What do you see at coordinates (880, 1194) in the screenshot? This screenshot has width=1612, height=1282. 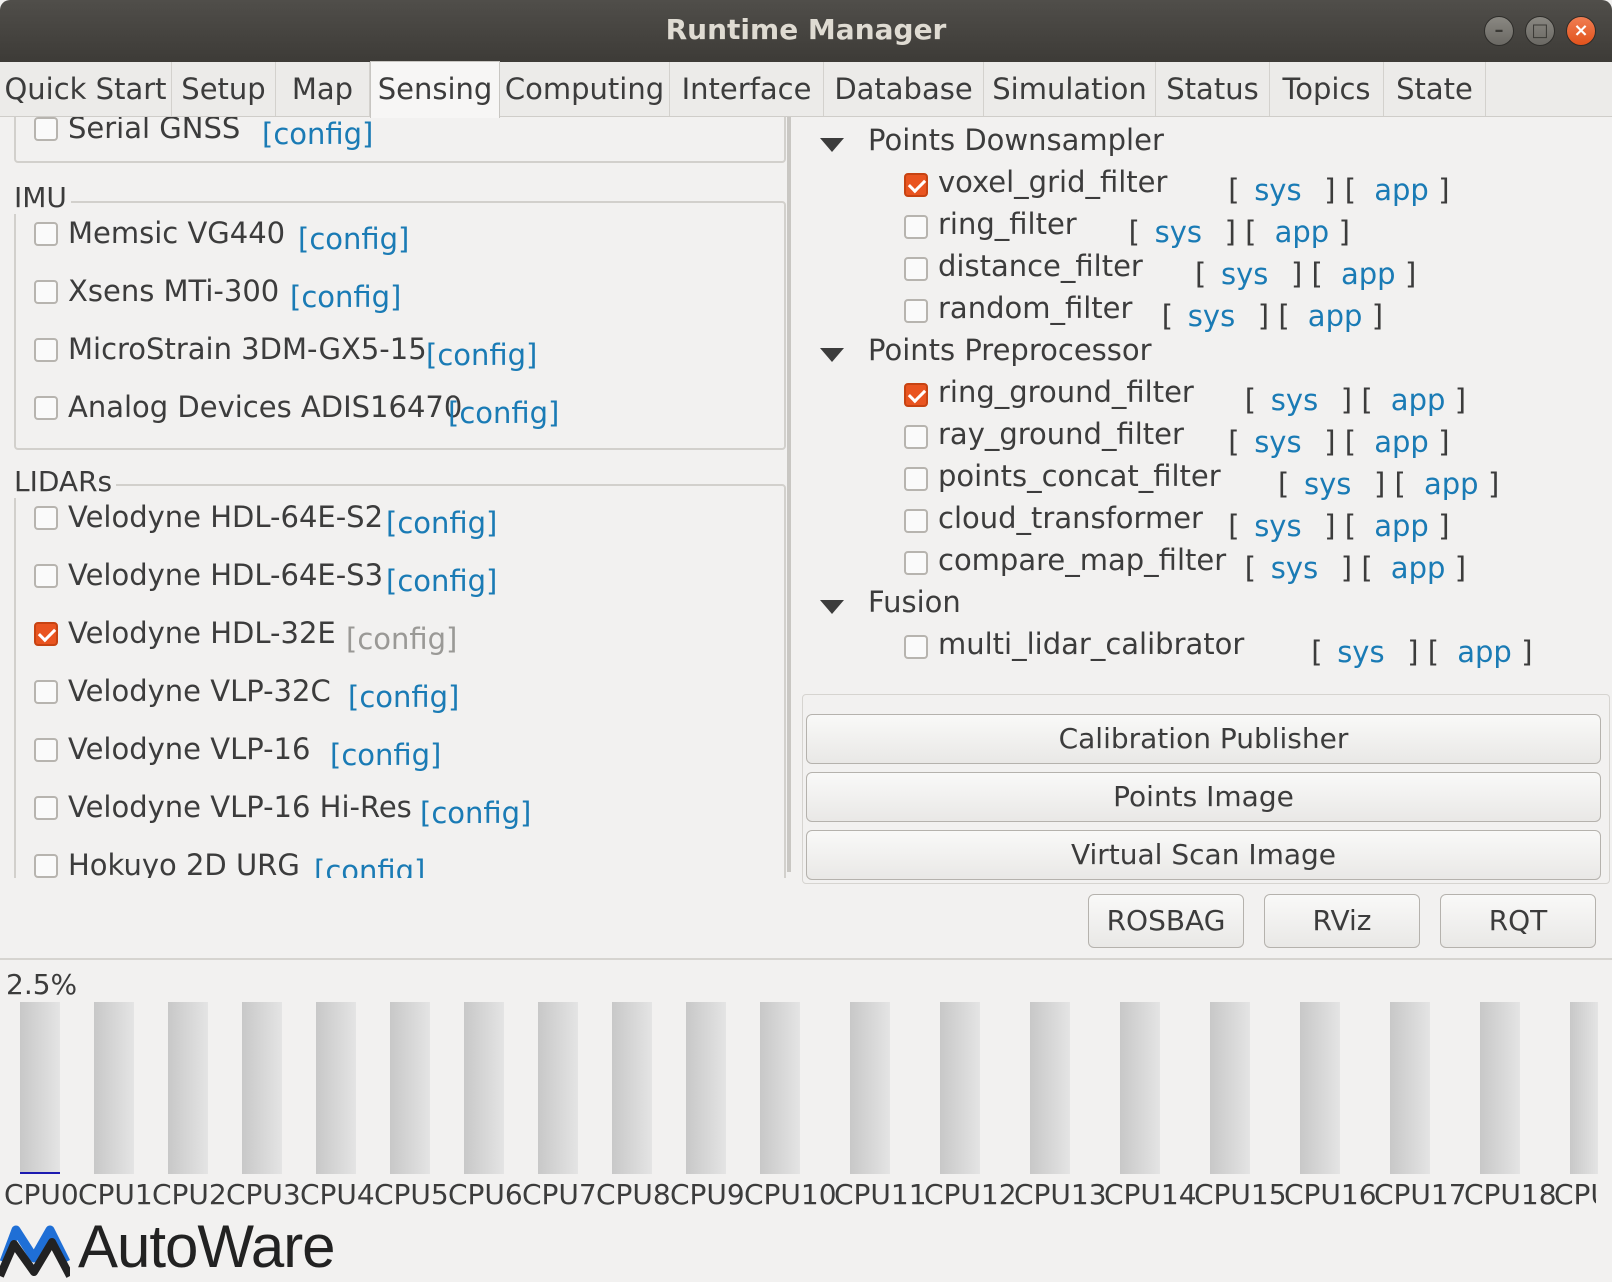 I see `cpu-label: CPU11` at bounding box center [880, 1194].